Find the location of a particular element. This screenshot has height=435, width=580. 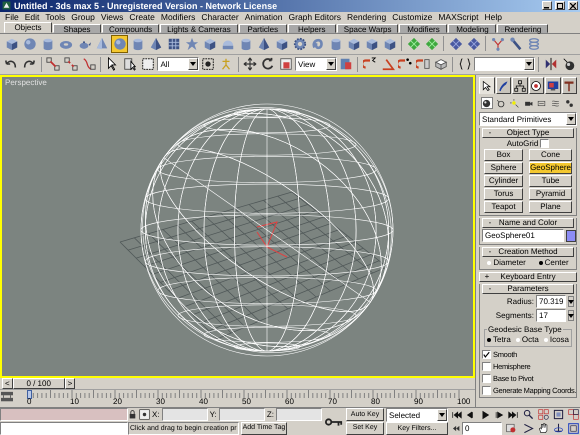

frame-number: 40 is located at coordinates (203, 401).